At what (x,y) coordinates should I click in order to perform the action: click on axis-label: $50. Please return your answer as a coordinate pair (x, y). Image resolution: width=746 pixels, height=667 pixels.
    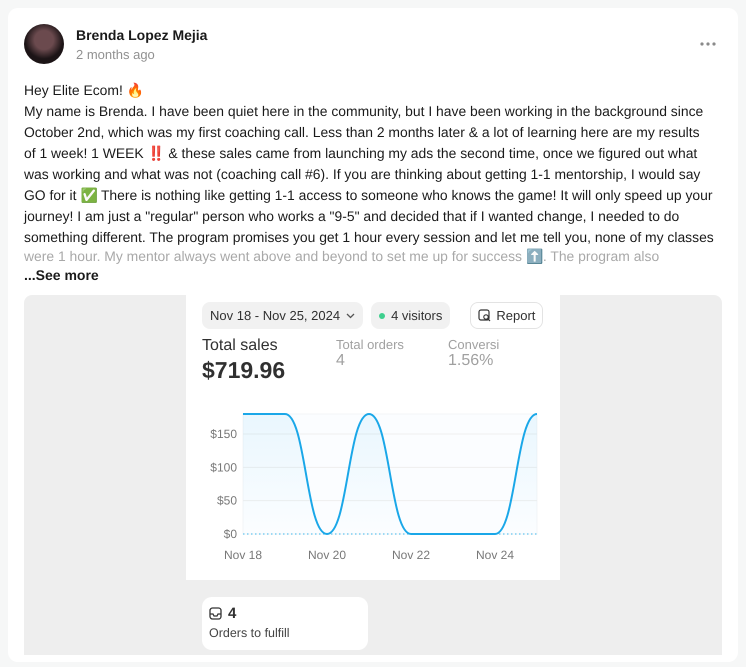
    Looking at the image, I should click on (226, 501).